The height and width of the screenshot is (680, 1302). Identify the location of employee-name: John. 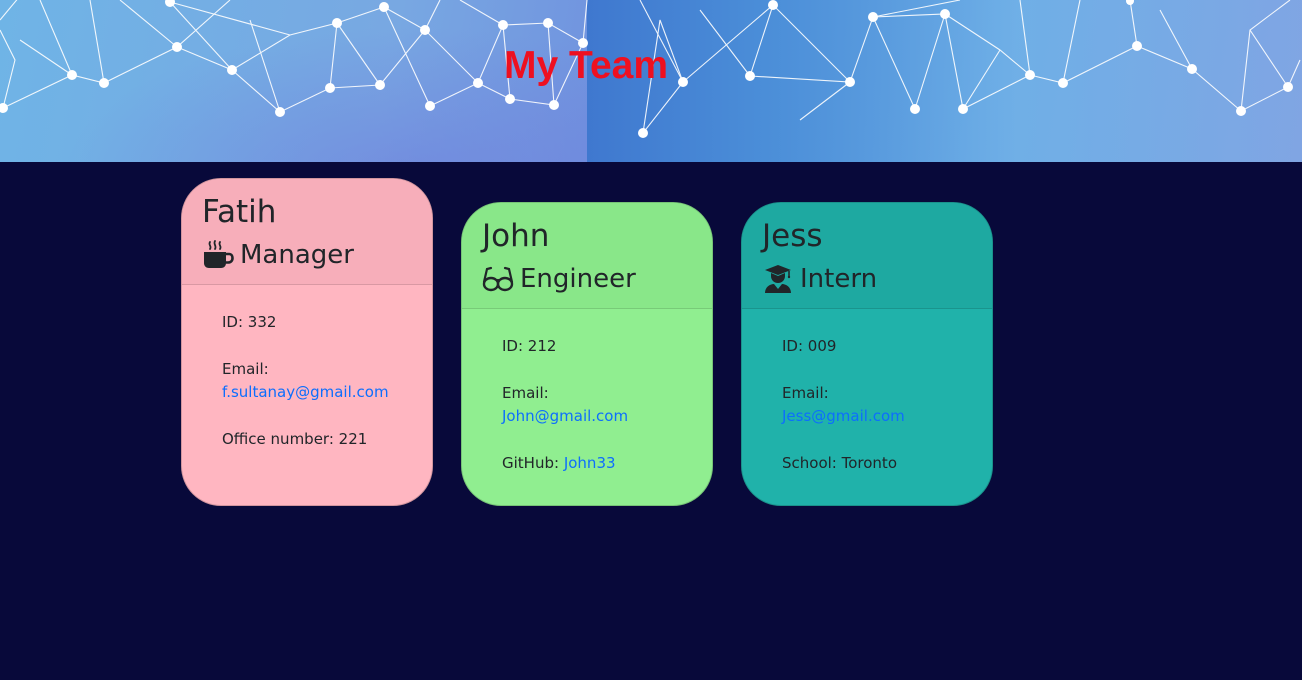
(516, 236).